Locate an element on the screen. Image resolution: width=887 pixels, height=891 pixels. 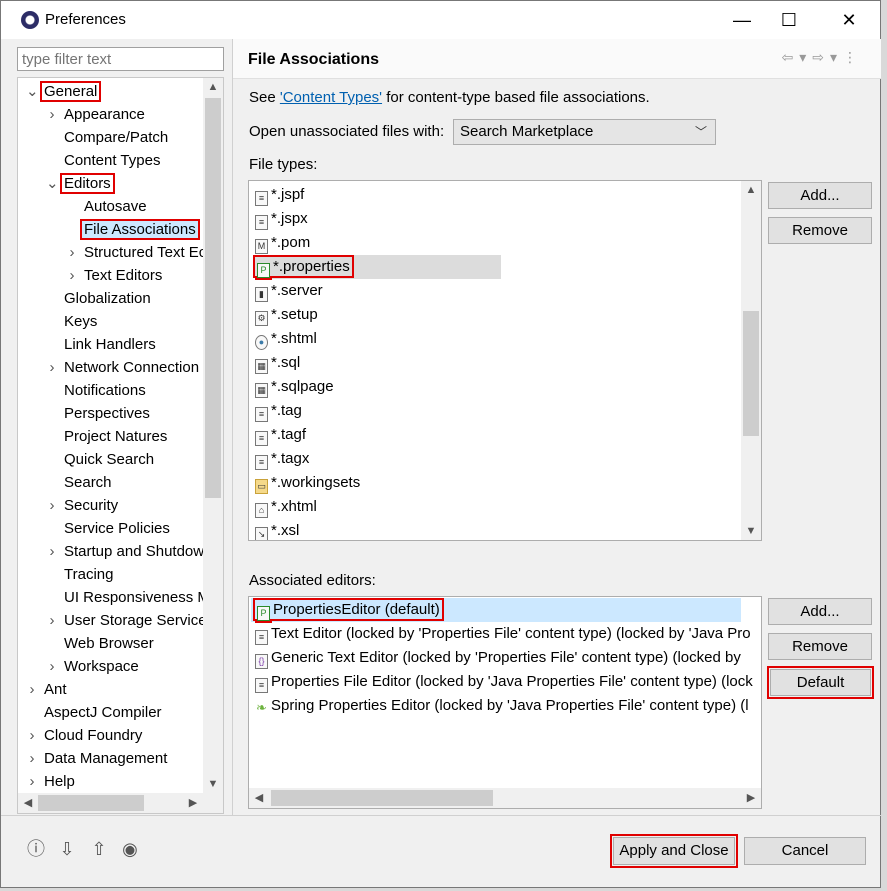
tree-item: › Startup and Shutdow is located at coordinates (128, 551).